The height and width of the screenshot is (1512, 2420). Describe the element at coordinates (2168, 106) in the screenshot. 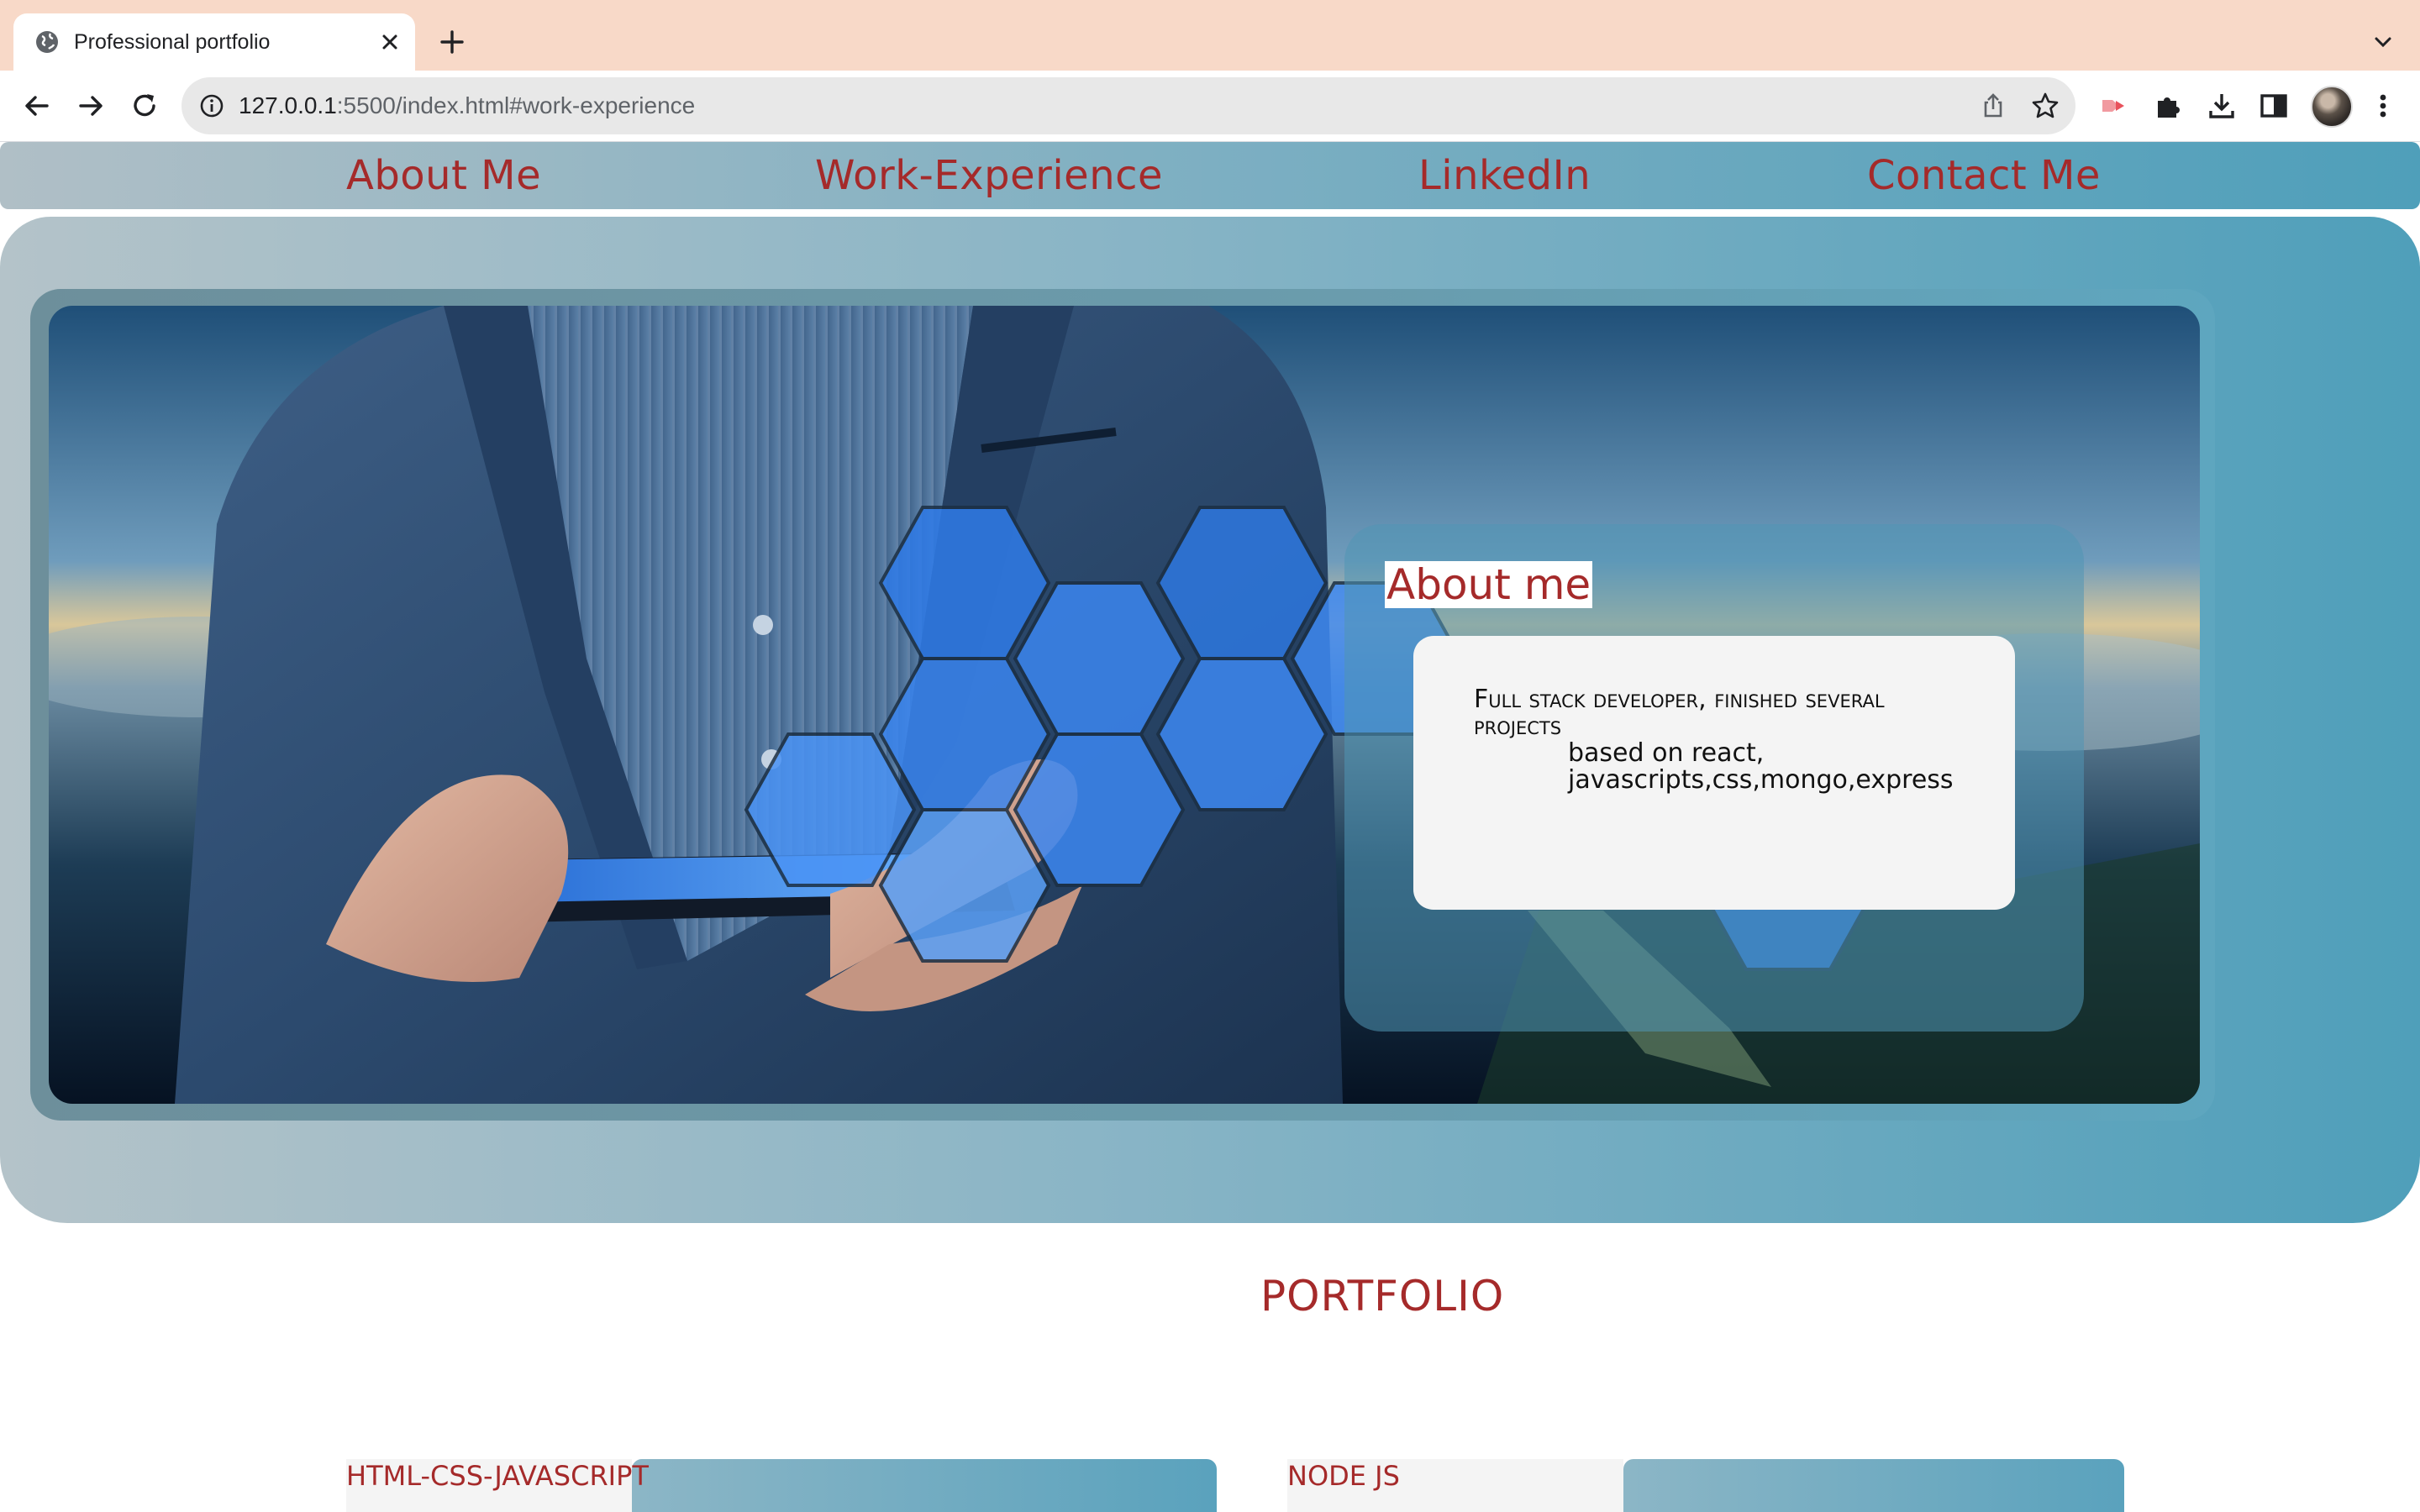

I see `extensions-puzzle-icon` at that location.